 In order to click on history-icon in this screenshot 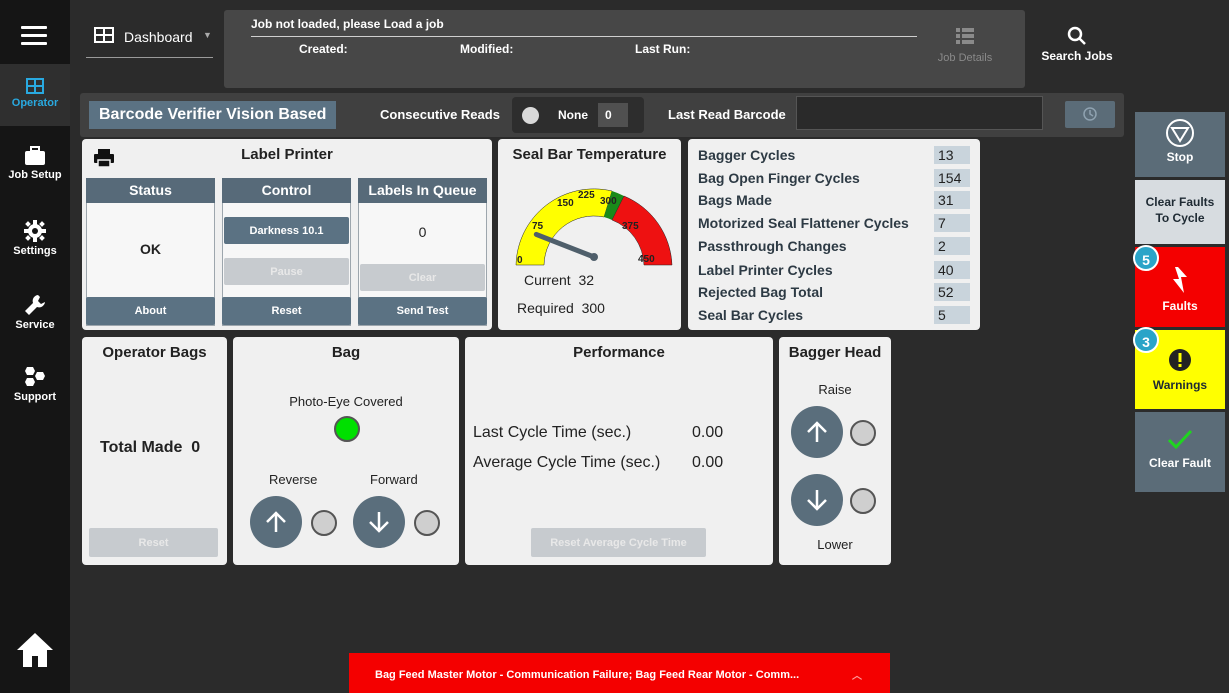, I will do `click(1090, 114)`.